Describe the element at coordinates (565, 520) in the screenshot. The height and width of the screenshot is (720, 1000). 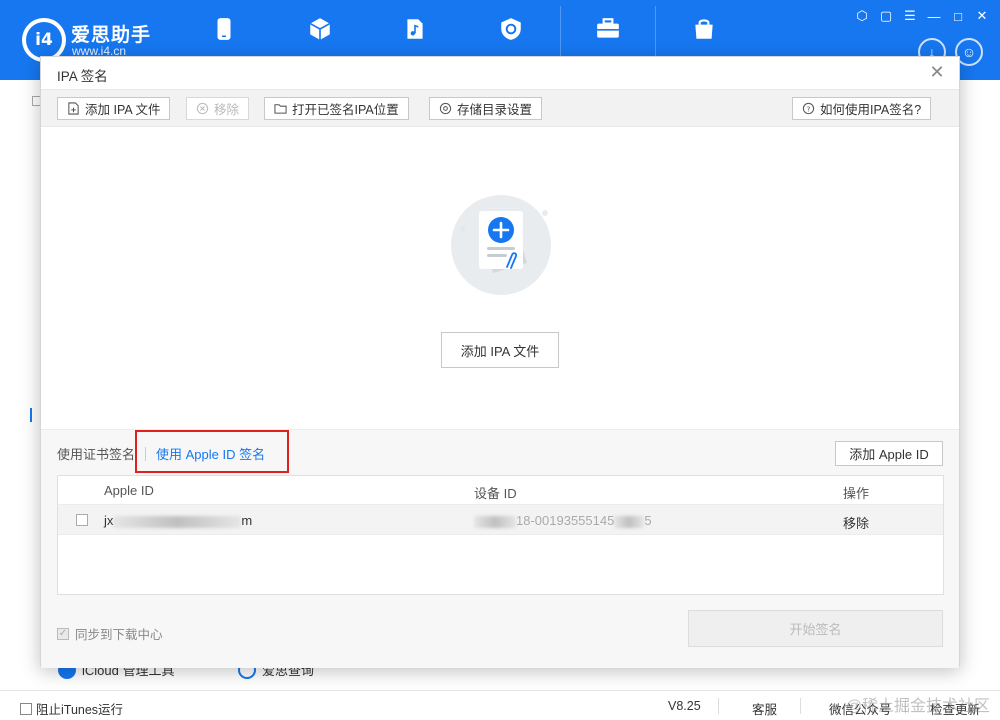
I see `device-id-visible: 18-00193555145` at that location.